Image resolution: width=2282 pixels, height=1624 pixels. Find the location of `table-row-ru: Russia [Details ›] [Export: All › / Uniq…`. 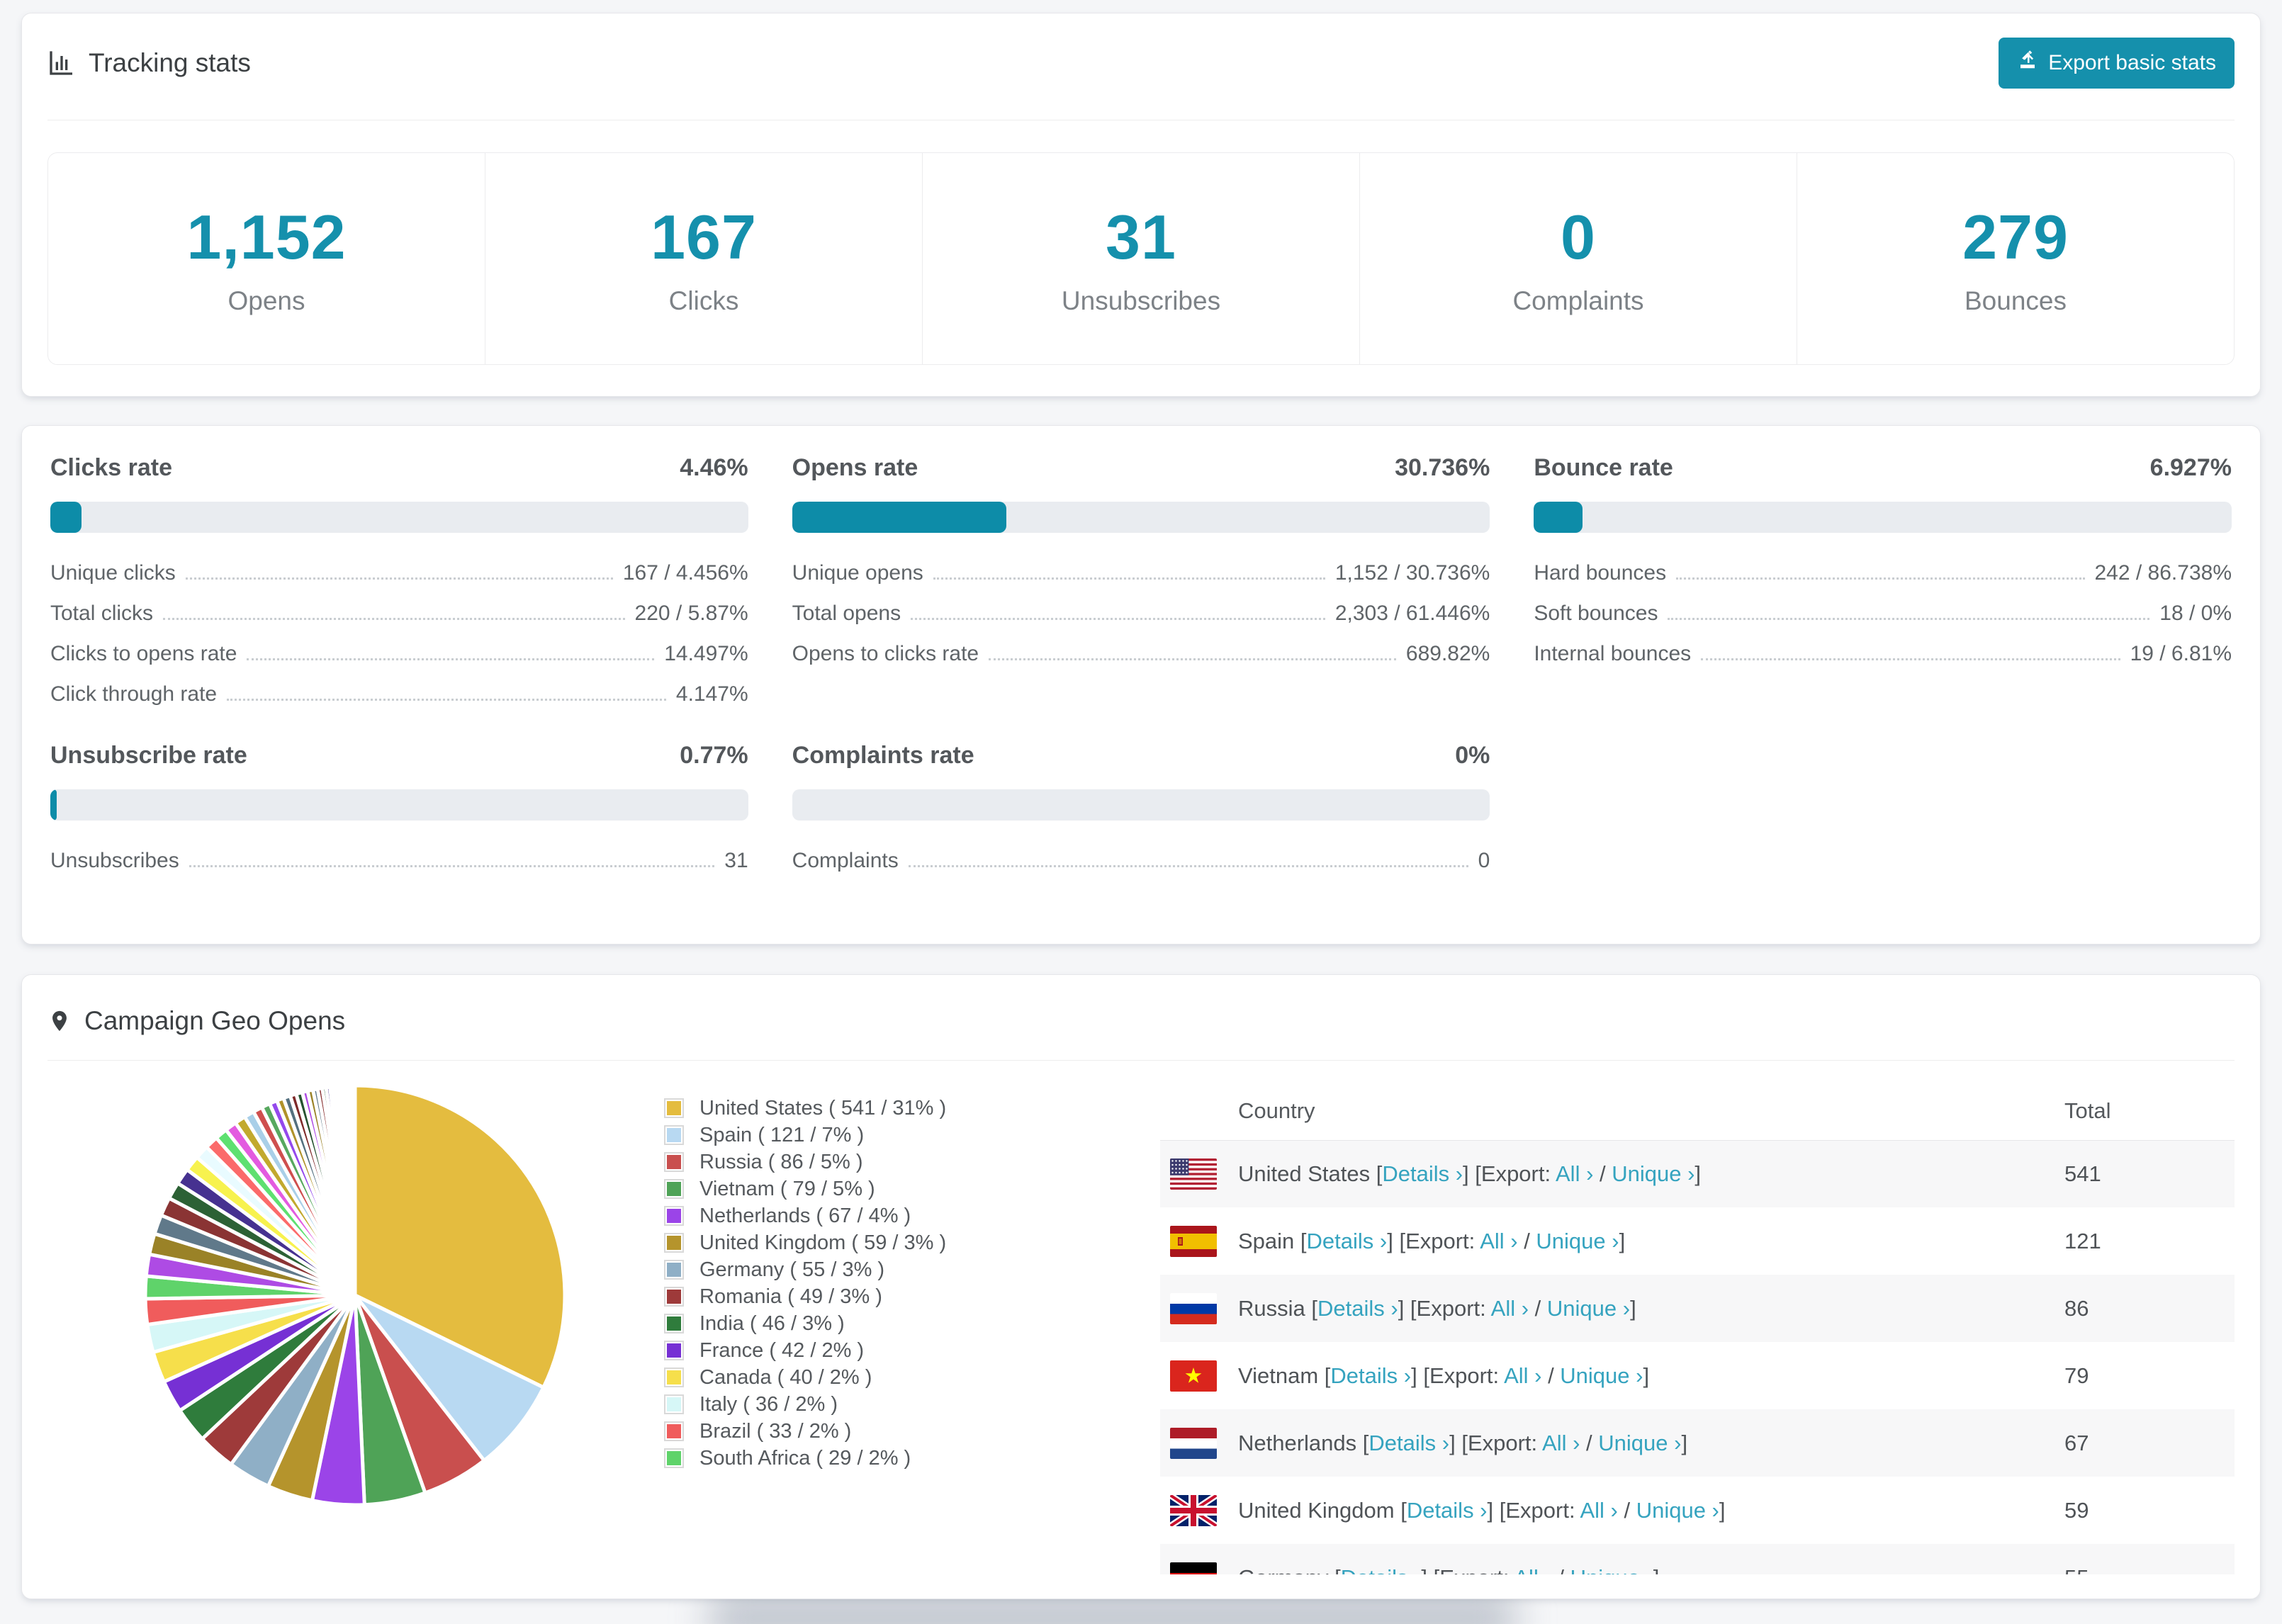

table-row-ru: Russia [Details ›] [Export: All › / Uniq… is located at coordinates (1698, 1308).